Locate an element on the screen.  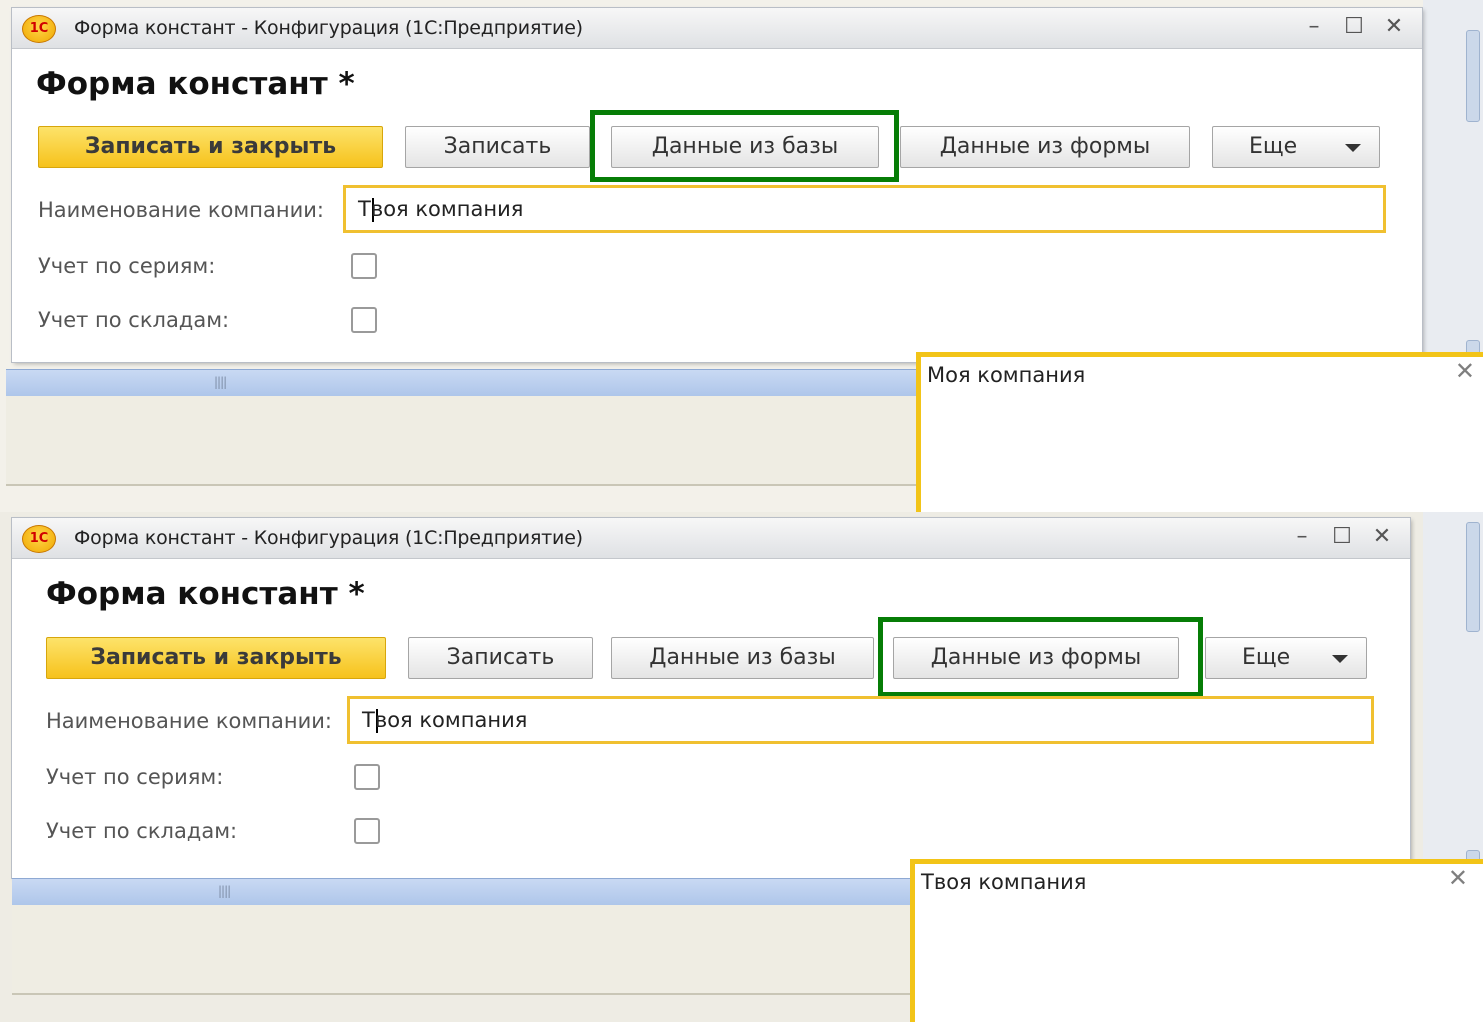
data-from-db-button: Данные из базы is located at coordinates (742, 658).